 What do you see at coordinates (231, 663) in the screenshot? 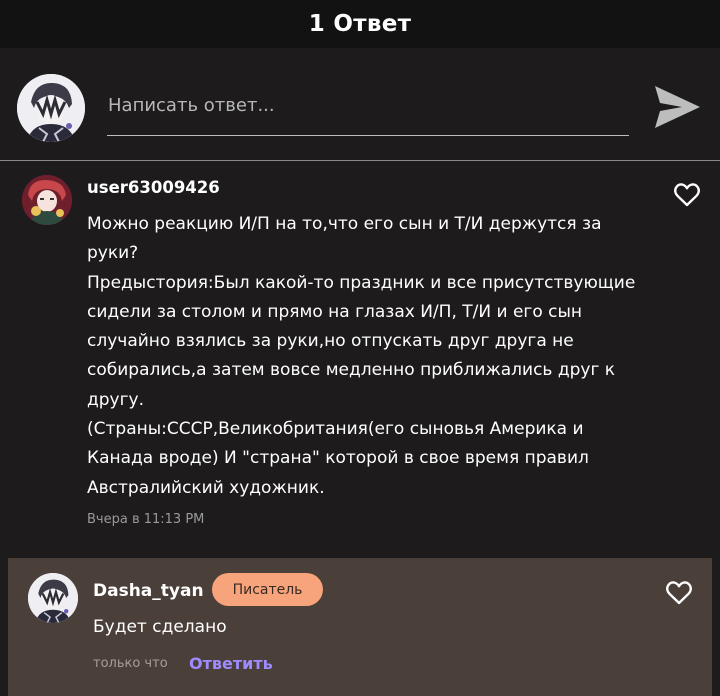
I see `answer-button: Ответить` at bounding box center [231, 663].